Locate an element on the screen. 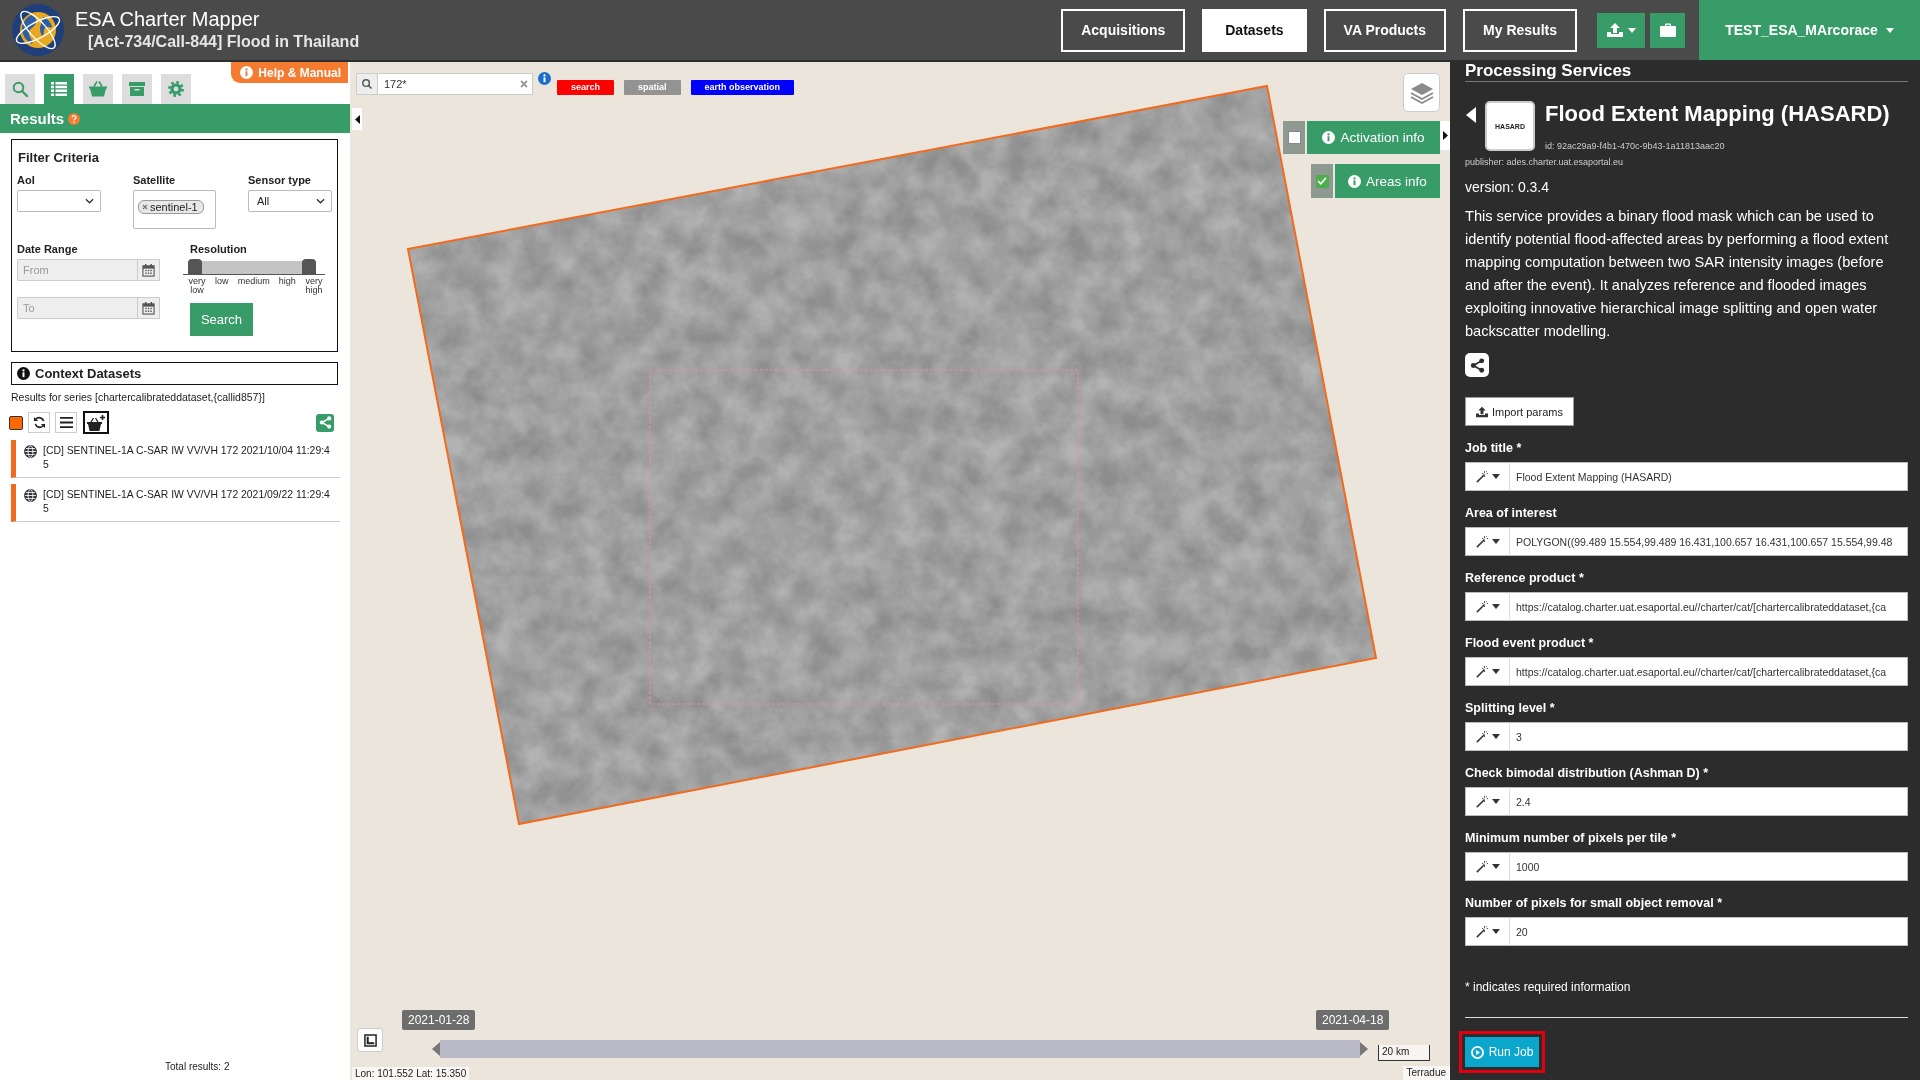 This screenshot has width=1920, height=1080. basket-icon is located at coordinates (98, 89).